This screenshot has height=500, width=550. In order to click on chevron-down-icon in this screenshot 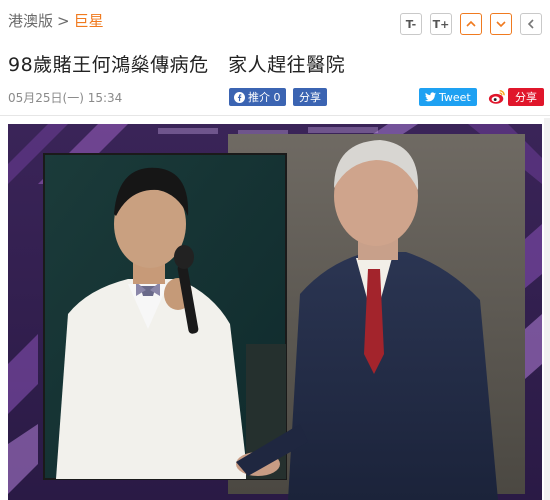, I will do `click(501, 24)`.